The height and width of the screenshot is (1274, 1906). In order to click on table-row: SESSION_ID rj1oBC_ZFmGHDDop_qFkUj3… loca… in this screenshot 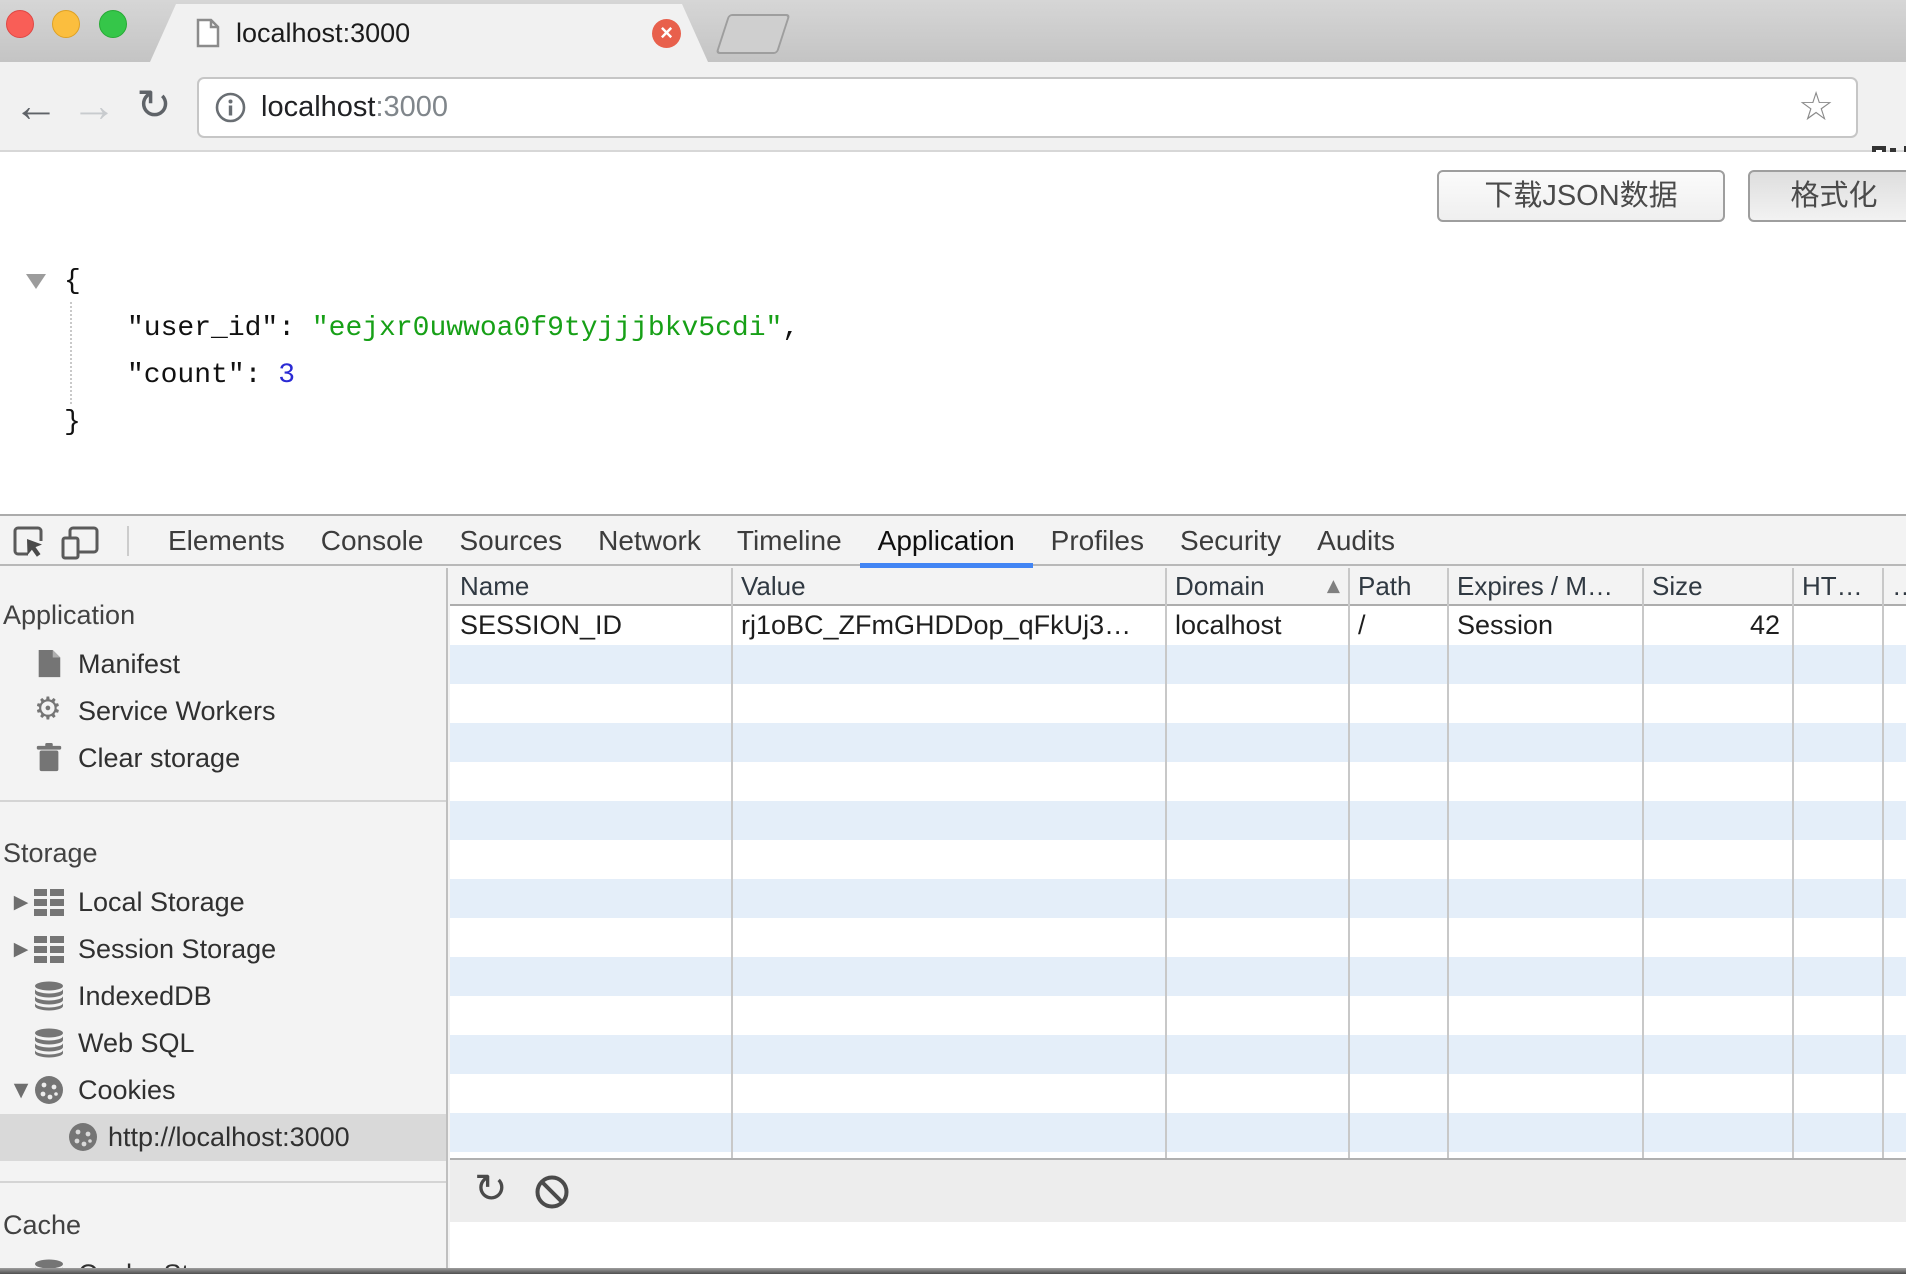, I will do `click(1178, 625)`.